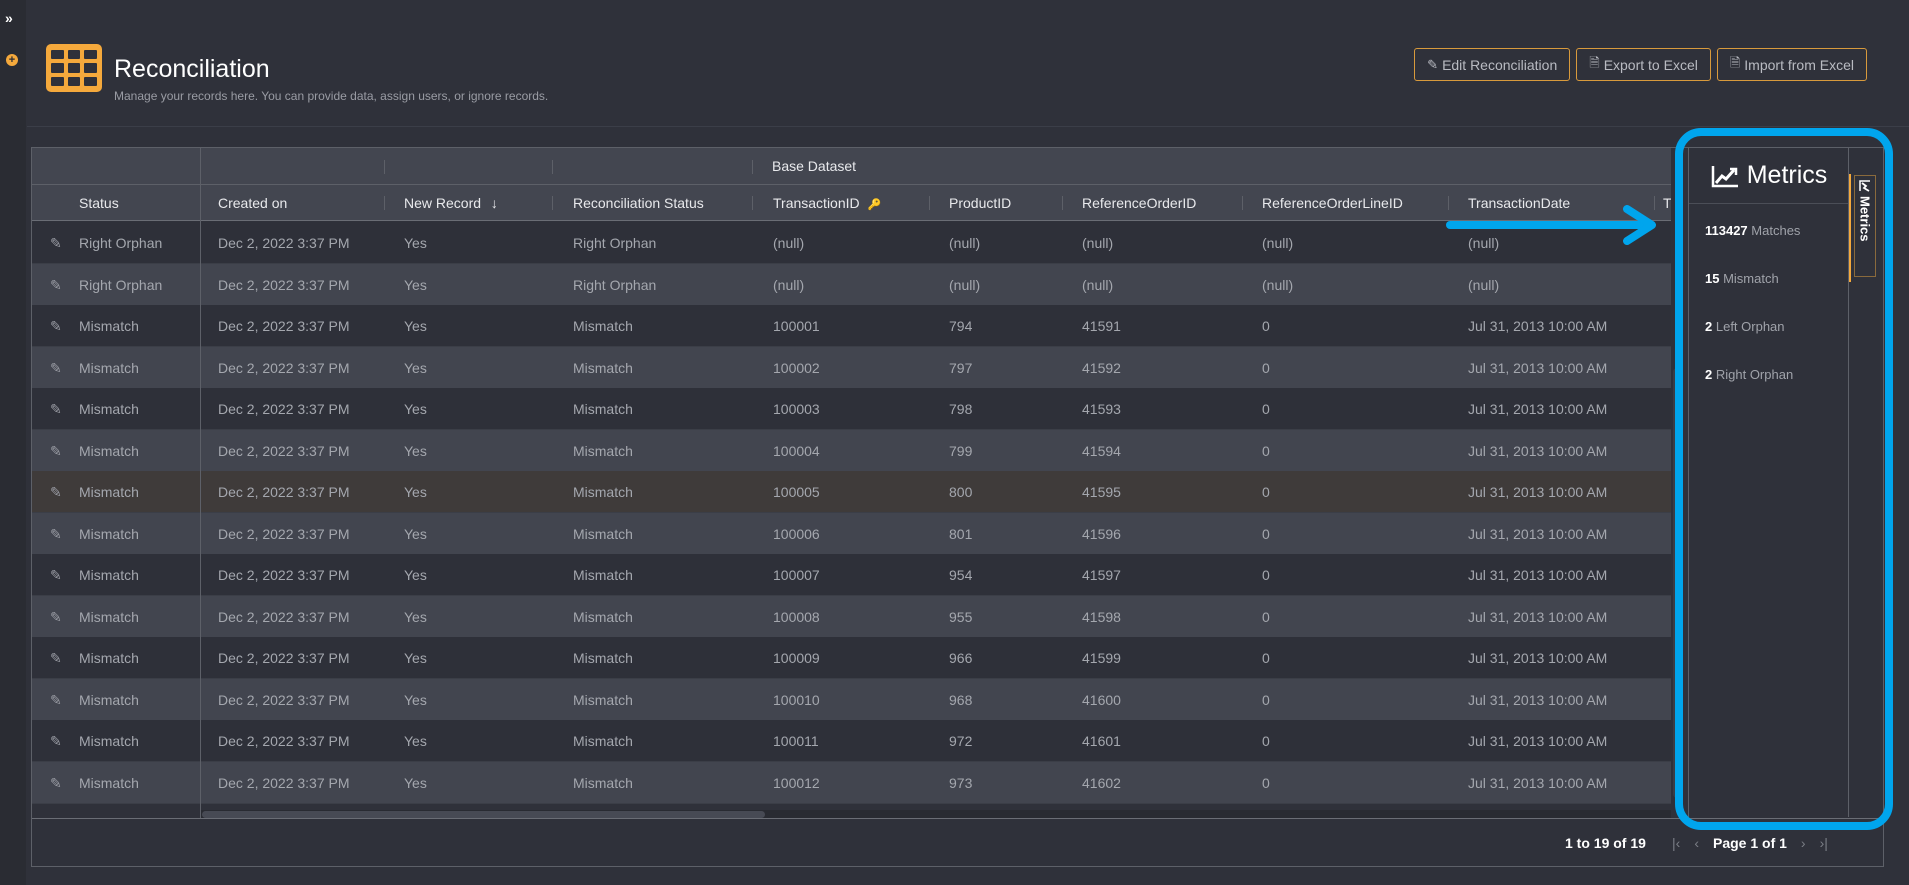  Describe the element at coordinates (796, 534) in the screenshot. I see `cell-transaction-id: 100006` at that location.